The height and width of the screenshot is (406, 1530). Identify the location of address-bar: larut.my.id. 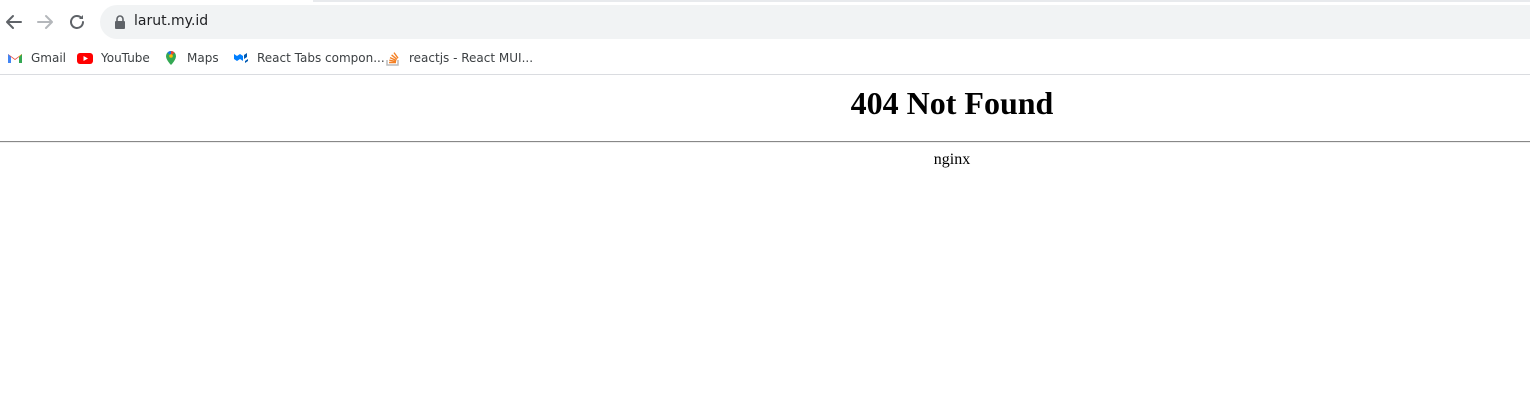
(815, 22).